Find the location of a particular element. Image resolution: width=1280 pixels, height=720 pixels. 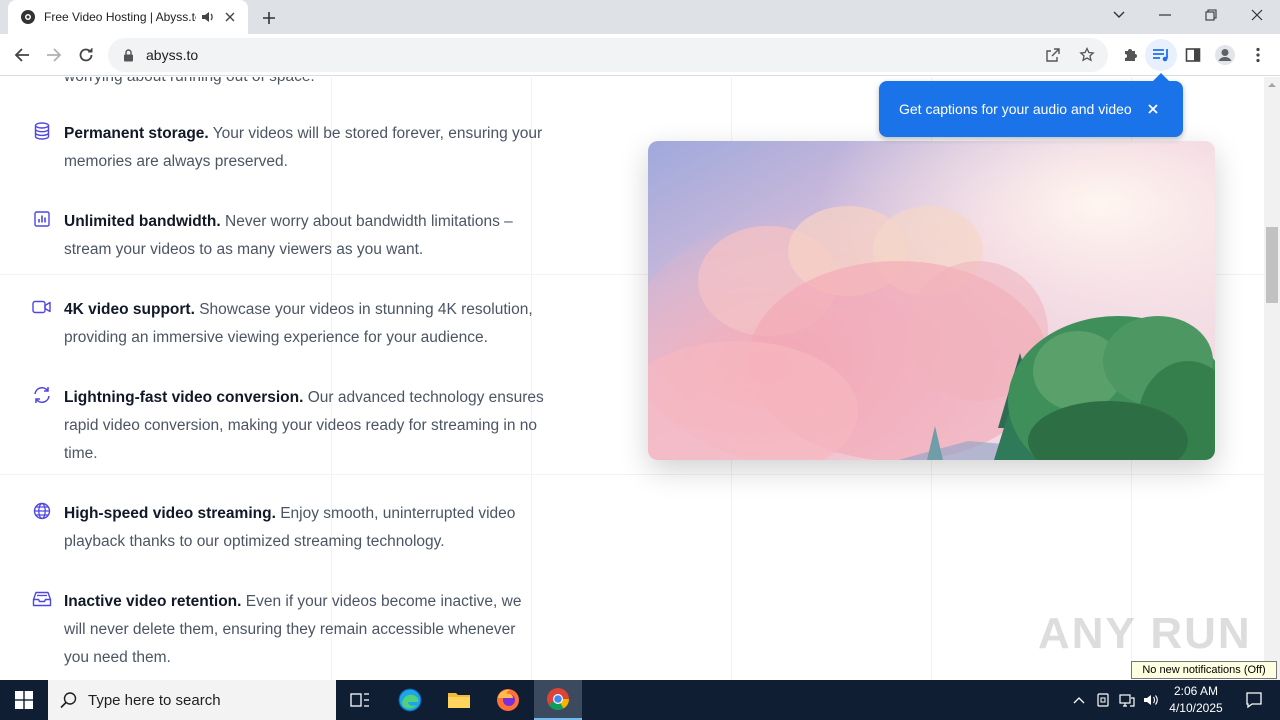

plus-icon is located at coordinates (269, 18).